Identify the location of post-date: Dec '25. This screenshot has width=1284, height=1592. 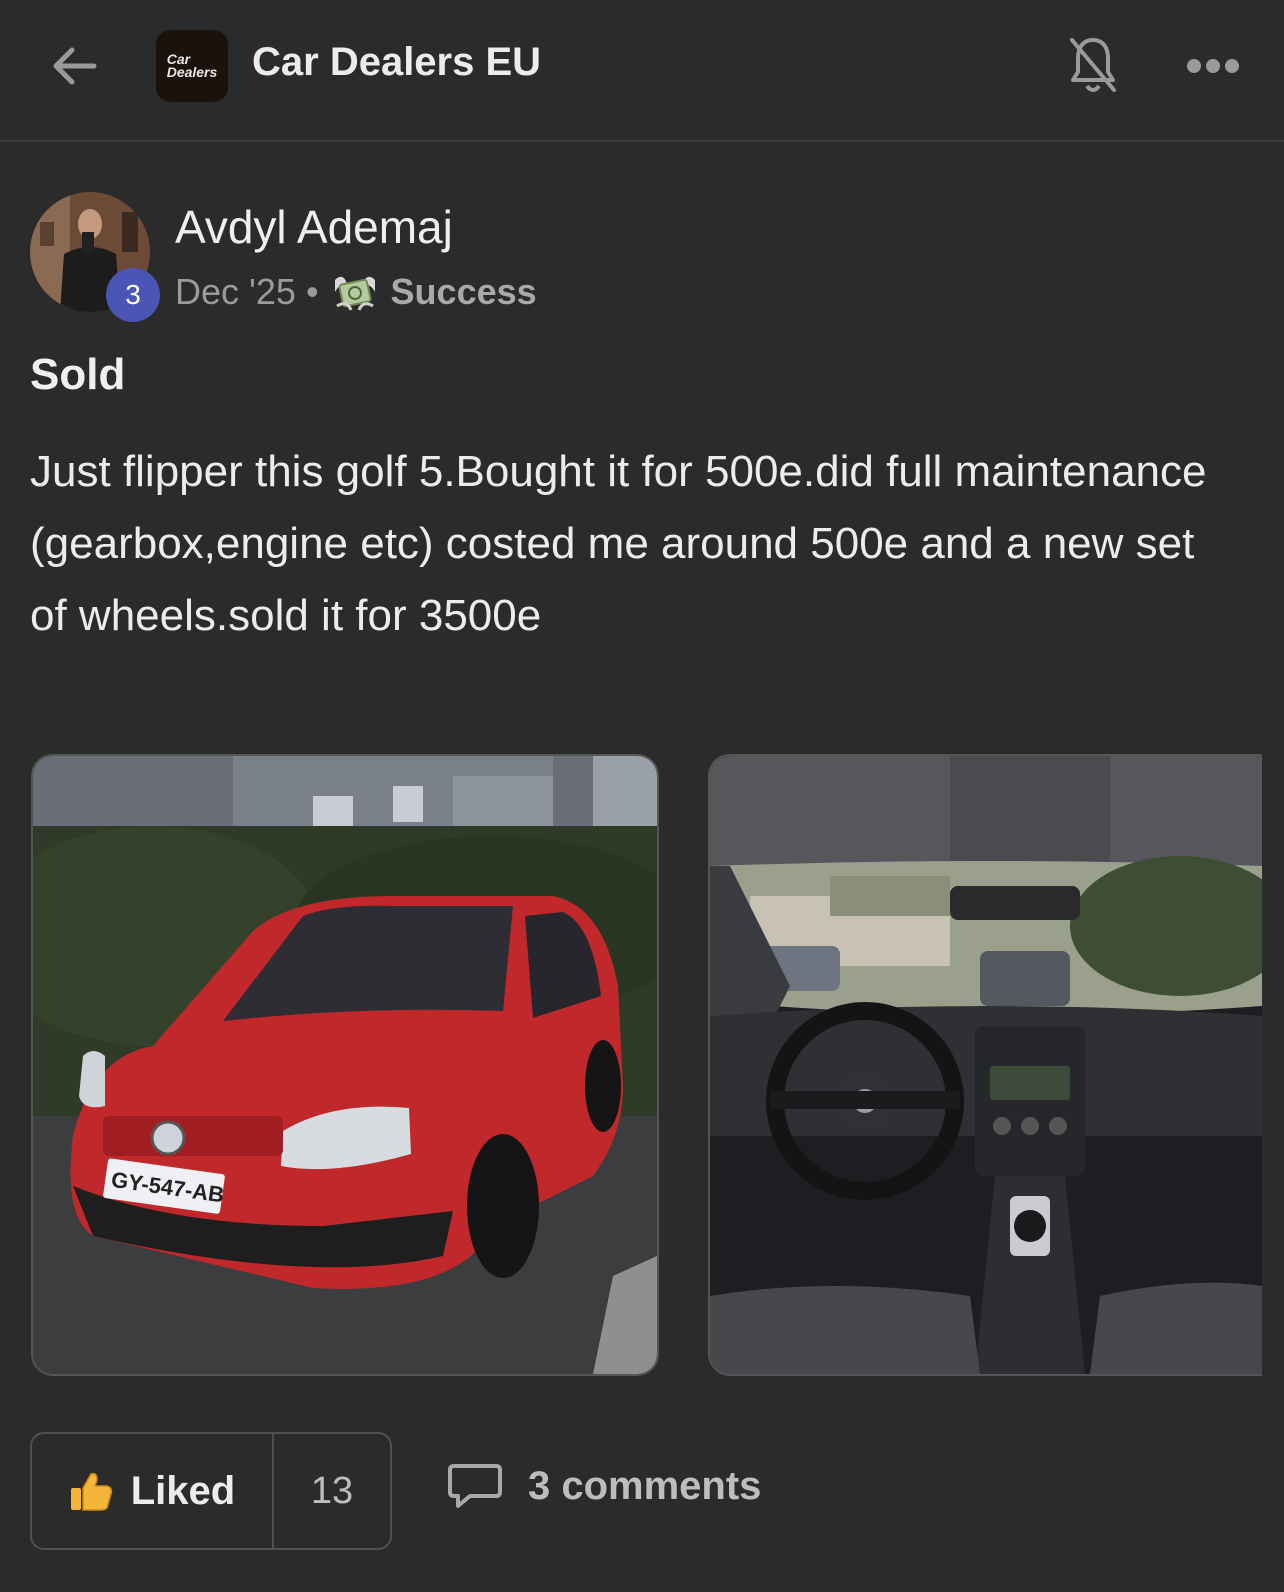
(235, 291).